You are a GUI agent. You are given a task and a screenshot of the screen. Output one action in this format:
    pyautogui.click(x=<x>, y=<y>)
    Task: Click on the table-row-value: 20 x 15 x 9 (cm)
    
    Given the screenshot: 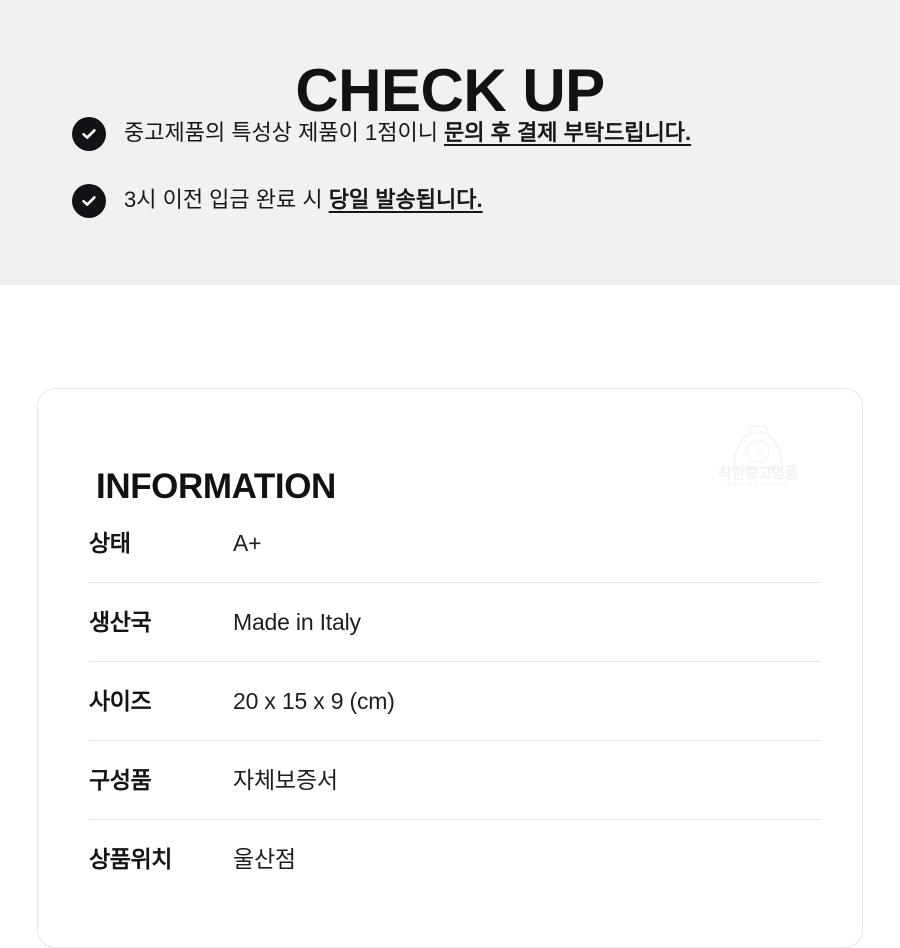 What is the action you would take?
    pyautogui.click(x=314, y=701)
    